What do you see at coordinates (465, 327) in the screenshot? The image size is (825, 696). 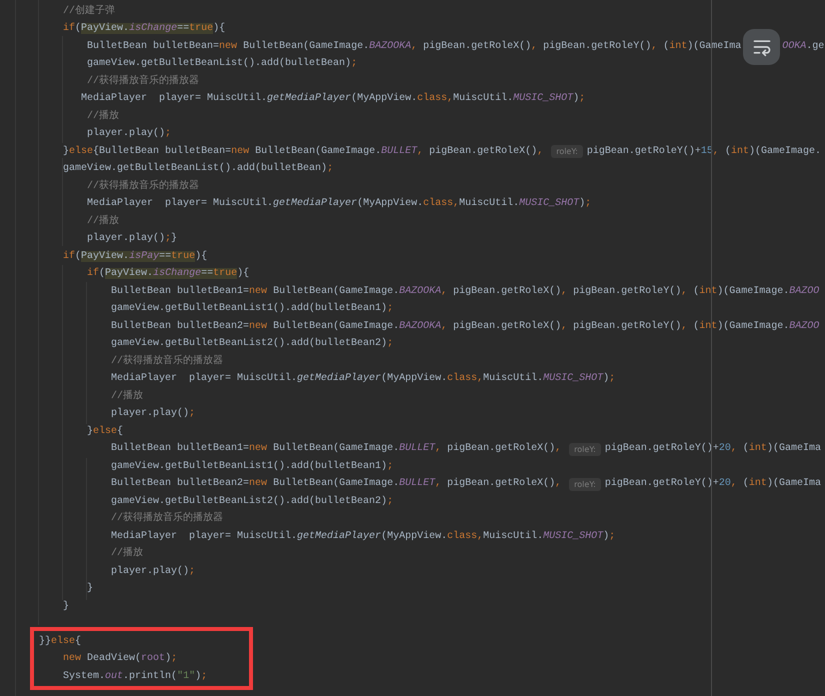 I see `code-line: BulletBean bulletBean2=new BulletBean(GameImage.BAZOOKA, pigBean.getRoleX(), pigBean.getRoleY(), (int)(GameImage.BAZOO` at bounding box center [465, 327].